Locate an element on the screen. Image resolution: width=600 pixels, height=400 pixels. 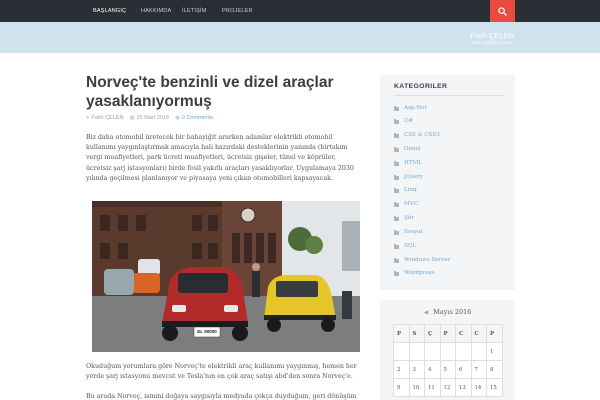
calendar-day: 7 is located at coordinates (478, 369).